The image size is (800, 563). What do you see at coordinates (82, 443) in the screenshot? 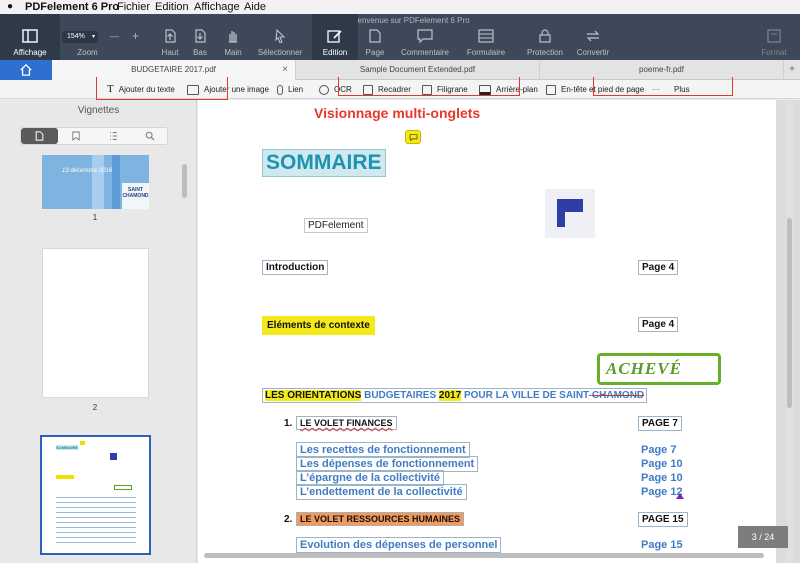
I see `thumb-mini-comment` at bounding box center [82, 443].